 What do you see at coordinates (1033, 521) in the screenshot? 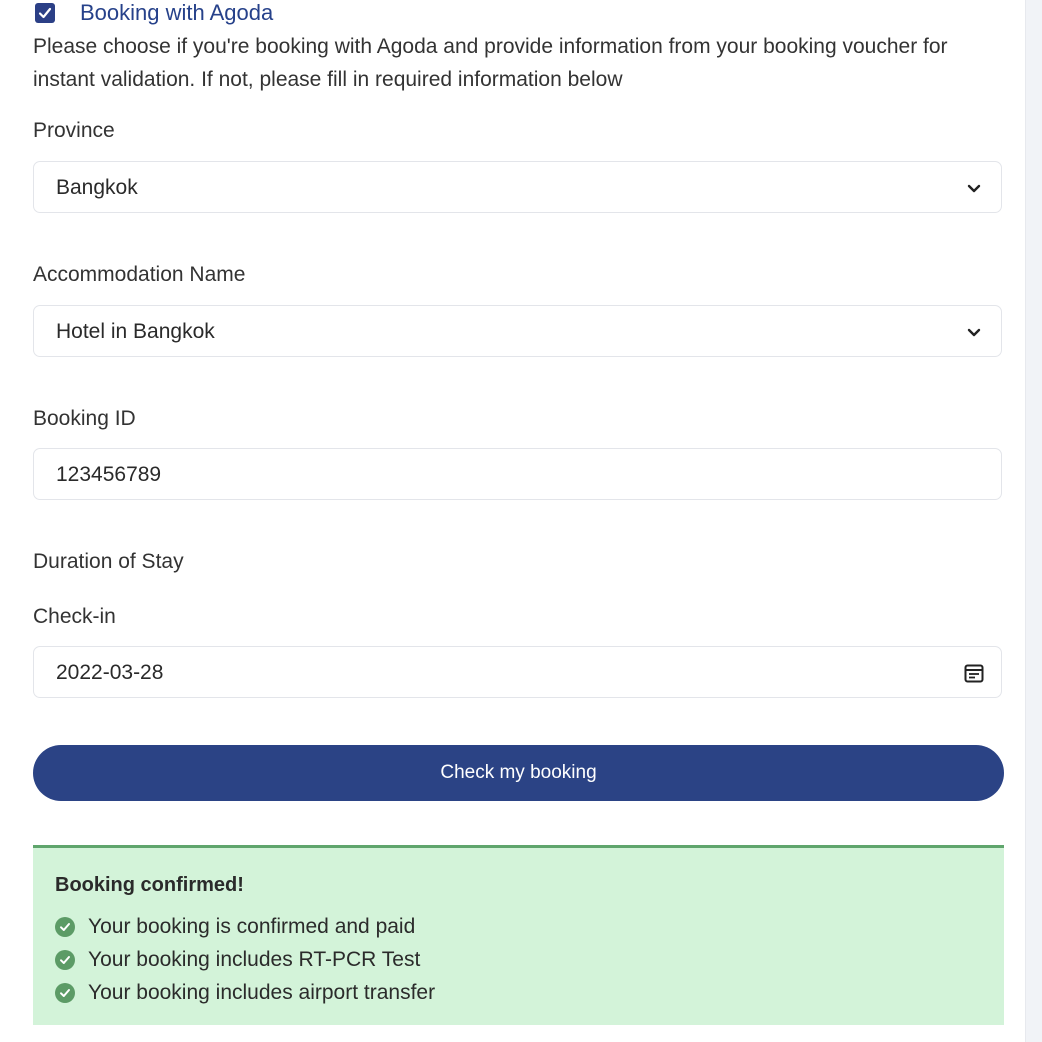
I see `page-edge-panel` at bounding box center [1033, 521].